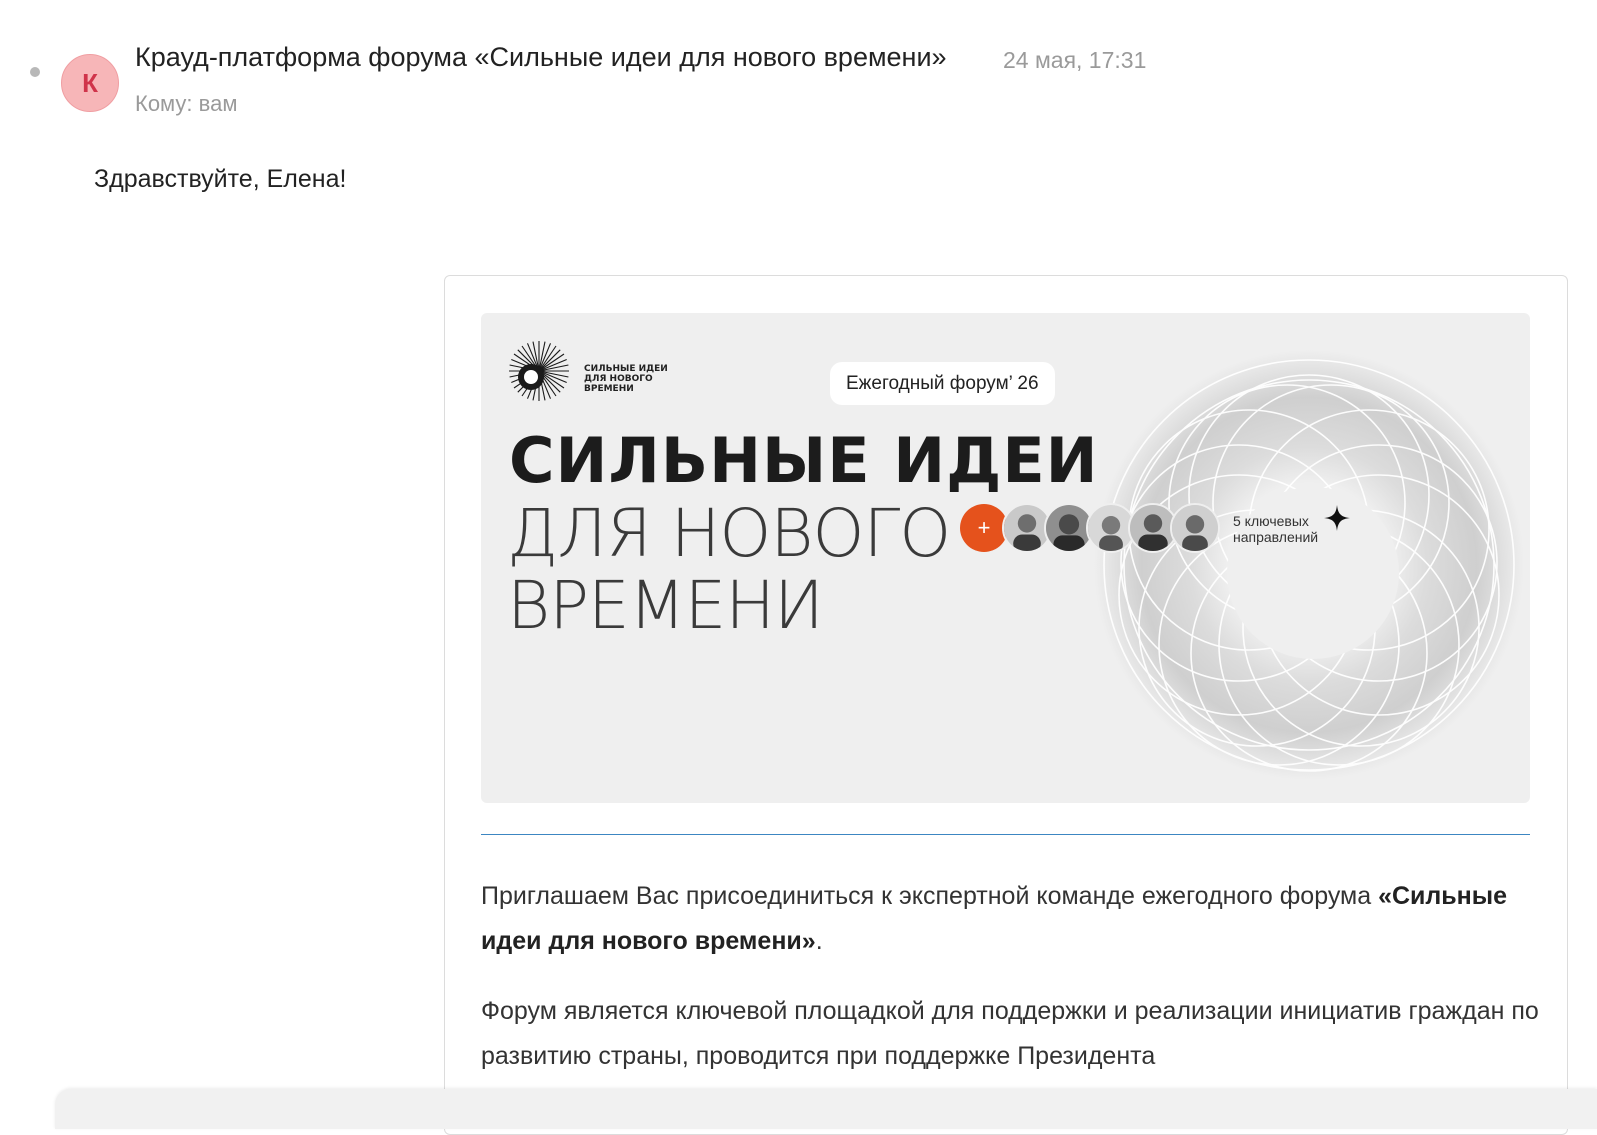  Describe the element at coordinates (984, 528) in the screenshot. I see `plus-badge: +` at that location.